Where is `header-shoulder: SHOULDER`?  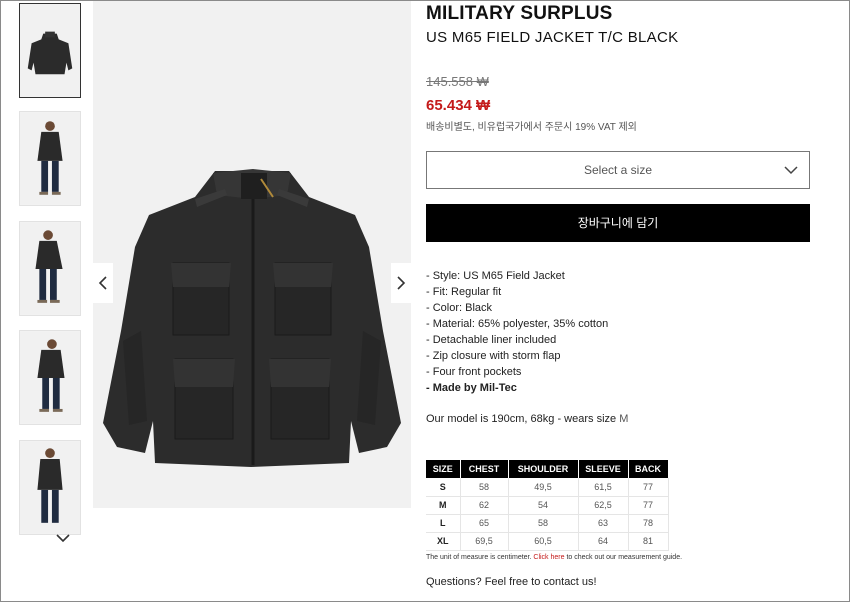 header-shoulder: SHOULDER is located at coordinates (543, 469).